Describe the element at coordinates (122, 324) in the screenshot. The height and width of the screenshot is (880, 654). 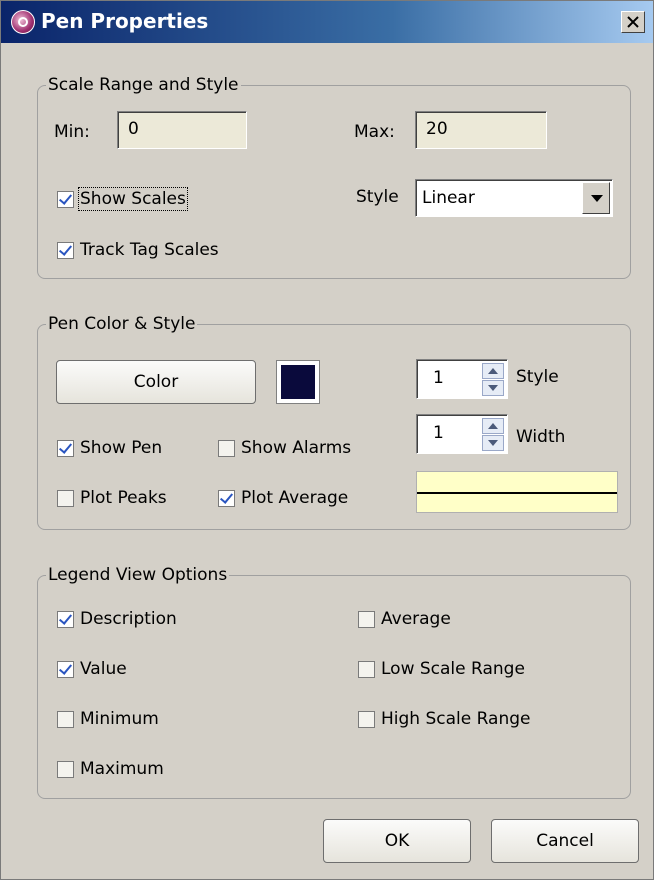
I see `pen-color-style-group-title: Pen Color & Style` at that location.